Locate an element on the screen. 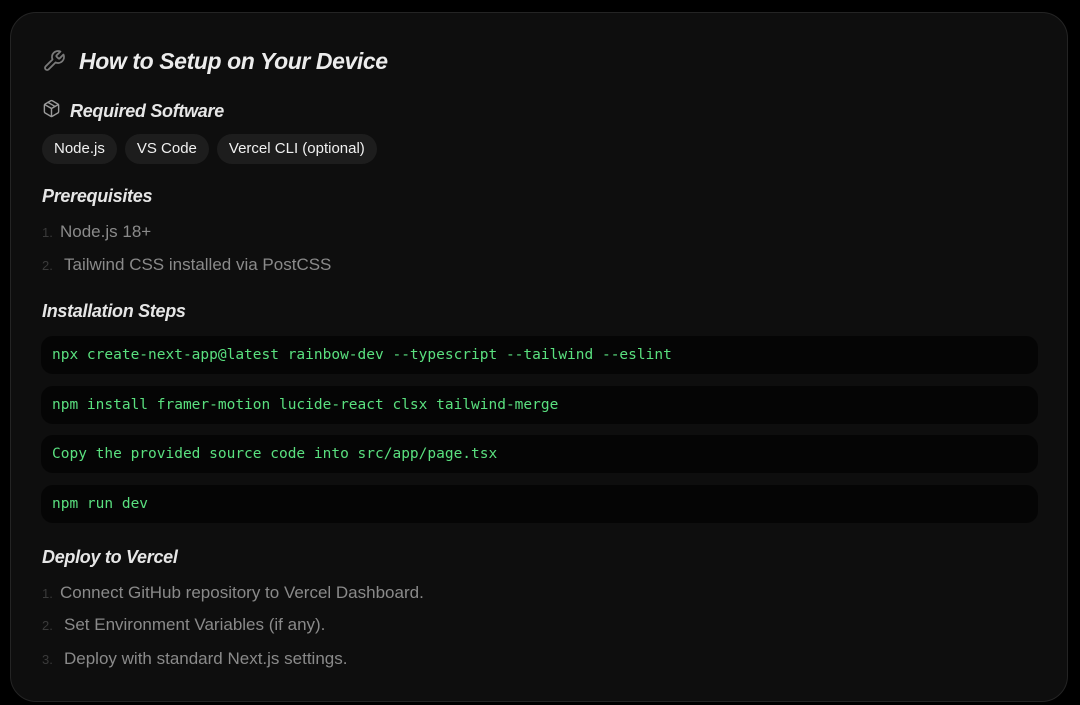  prerequisites-heading: Prerequisites is located at coordinates (97, 196).